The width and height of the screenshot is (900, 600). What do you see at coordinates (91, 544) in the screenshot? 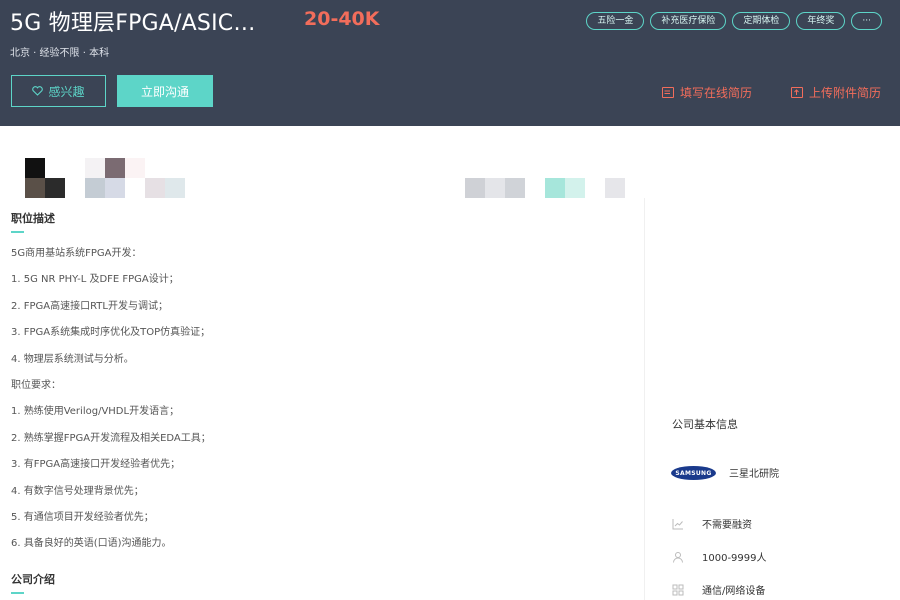
I see `description-line: 6. 具备良好的英语(口语)沟通能力。` at bounding box center [91, 544].